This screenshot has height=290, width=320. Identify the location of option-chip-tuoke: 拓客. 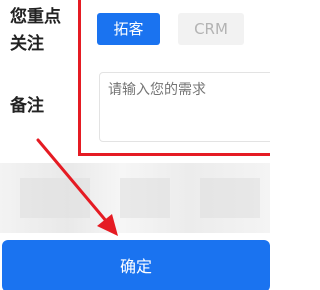
(128, 29).